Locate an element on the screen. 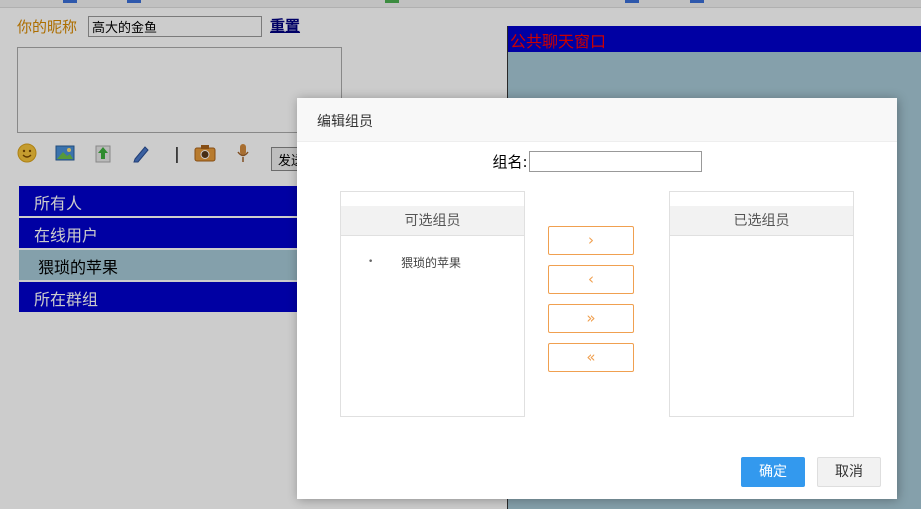 This screenshot has width=921, height=509. available-member-item: 猥琐的苹果 is located at coordinates (446, 262).